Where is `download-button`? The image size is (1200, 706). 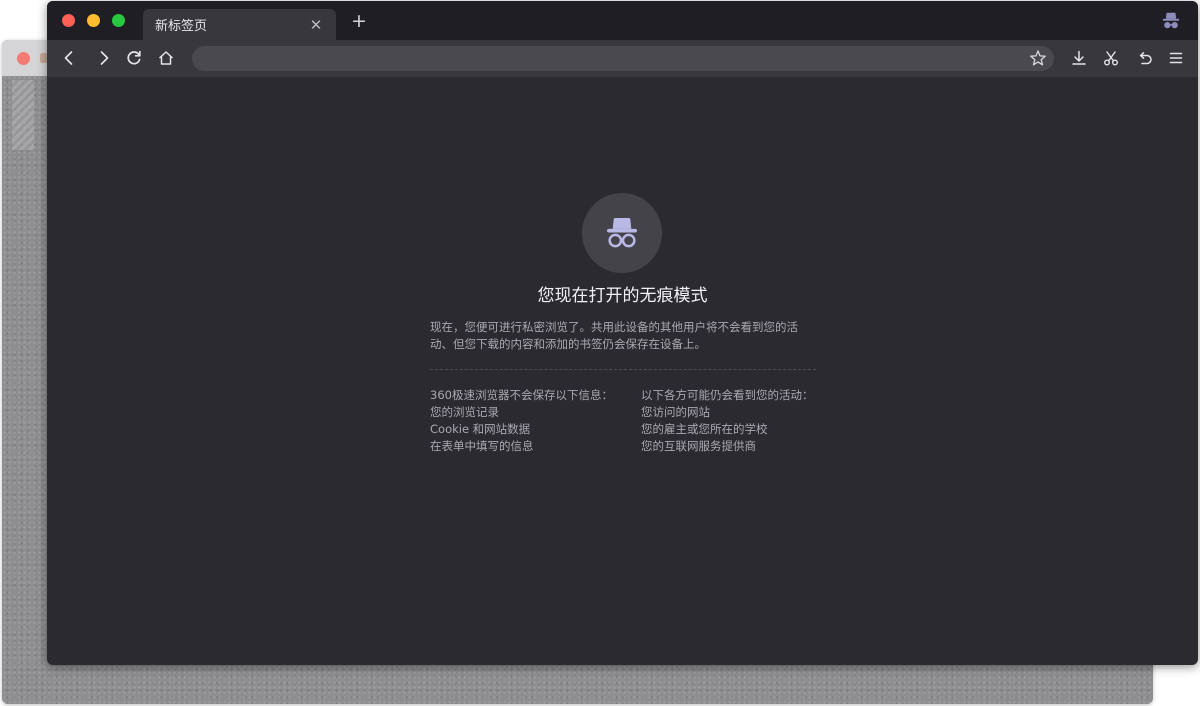 download-button is located at coordinates (1079, 58).